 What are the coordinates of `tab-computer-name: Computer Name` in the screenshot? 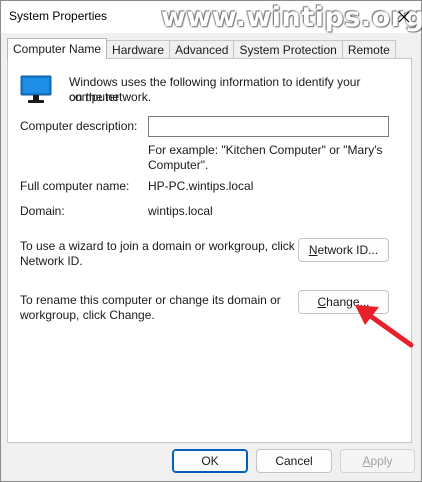 It's located at (57, 48).